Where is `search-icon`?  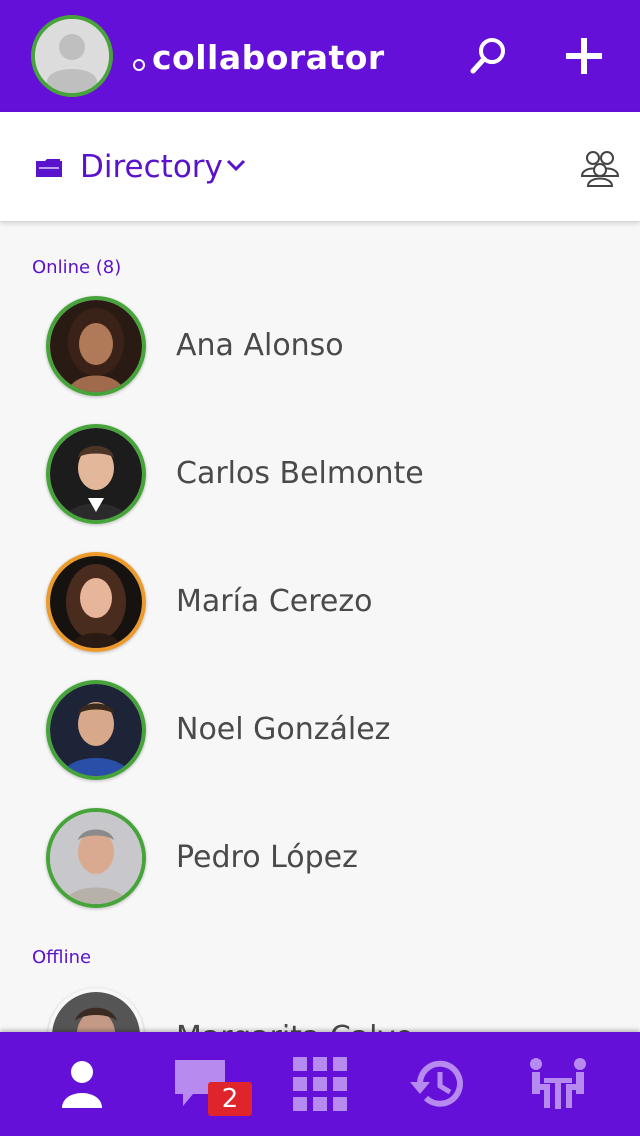
search-icon is located at coordinates (487, 56).